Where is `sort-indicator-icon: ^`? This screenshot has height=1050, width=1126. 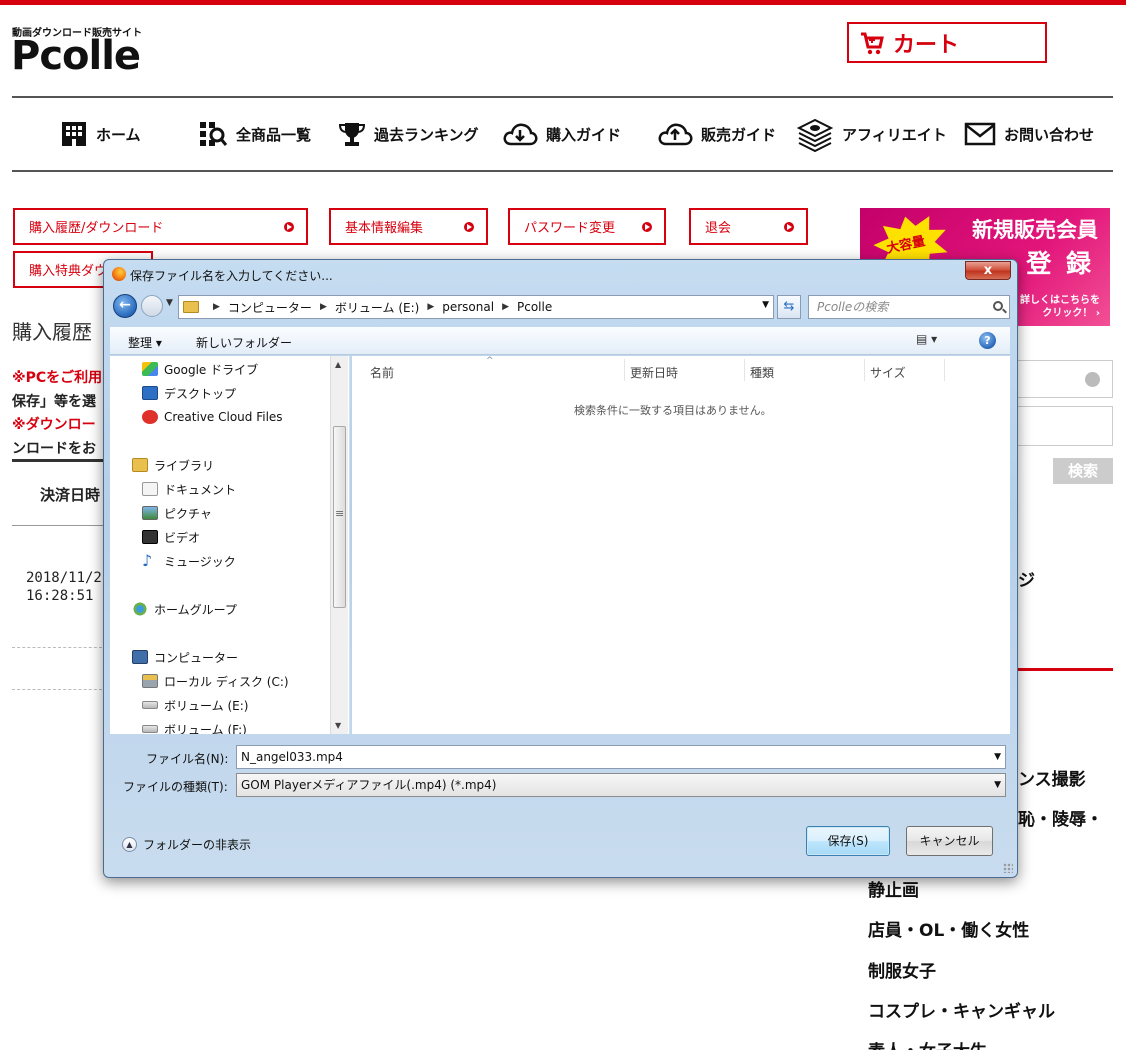
sort-indicator-icon: ^ is located at coordinates (490, 361).